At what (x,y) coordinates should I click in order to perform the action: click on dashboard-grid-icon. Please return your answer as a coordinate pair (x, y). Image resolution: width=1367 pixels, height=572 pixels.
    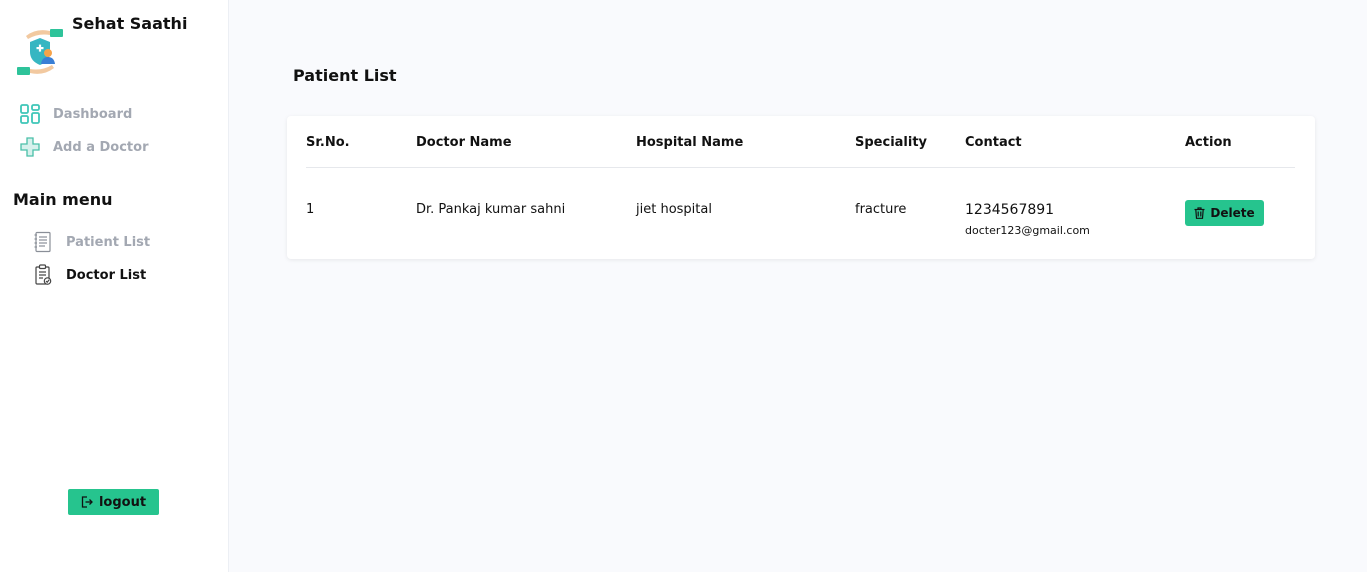
    Looking at the image, I should click on (30, 114).